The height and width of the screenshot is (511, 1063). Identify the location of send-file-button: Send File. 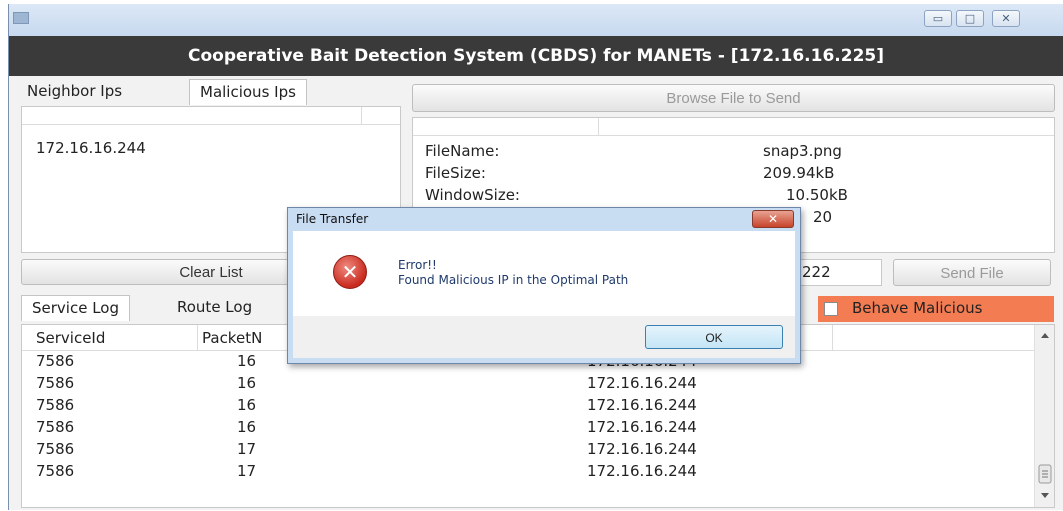
(972, 272).